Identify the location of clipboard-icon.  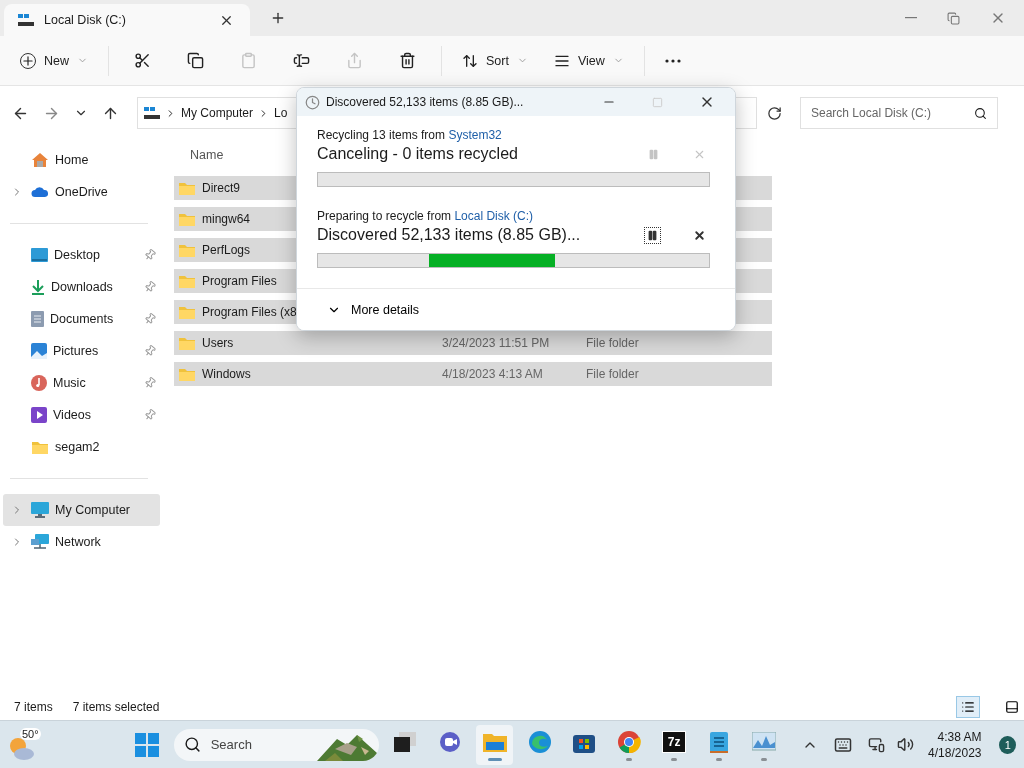
(248, 60).